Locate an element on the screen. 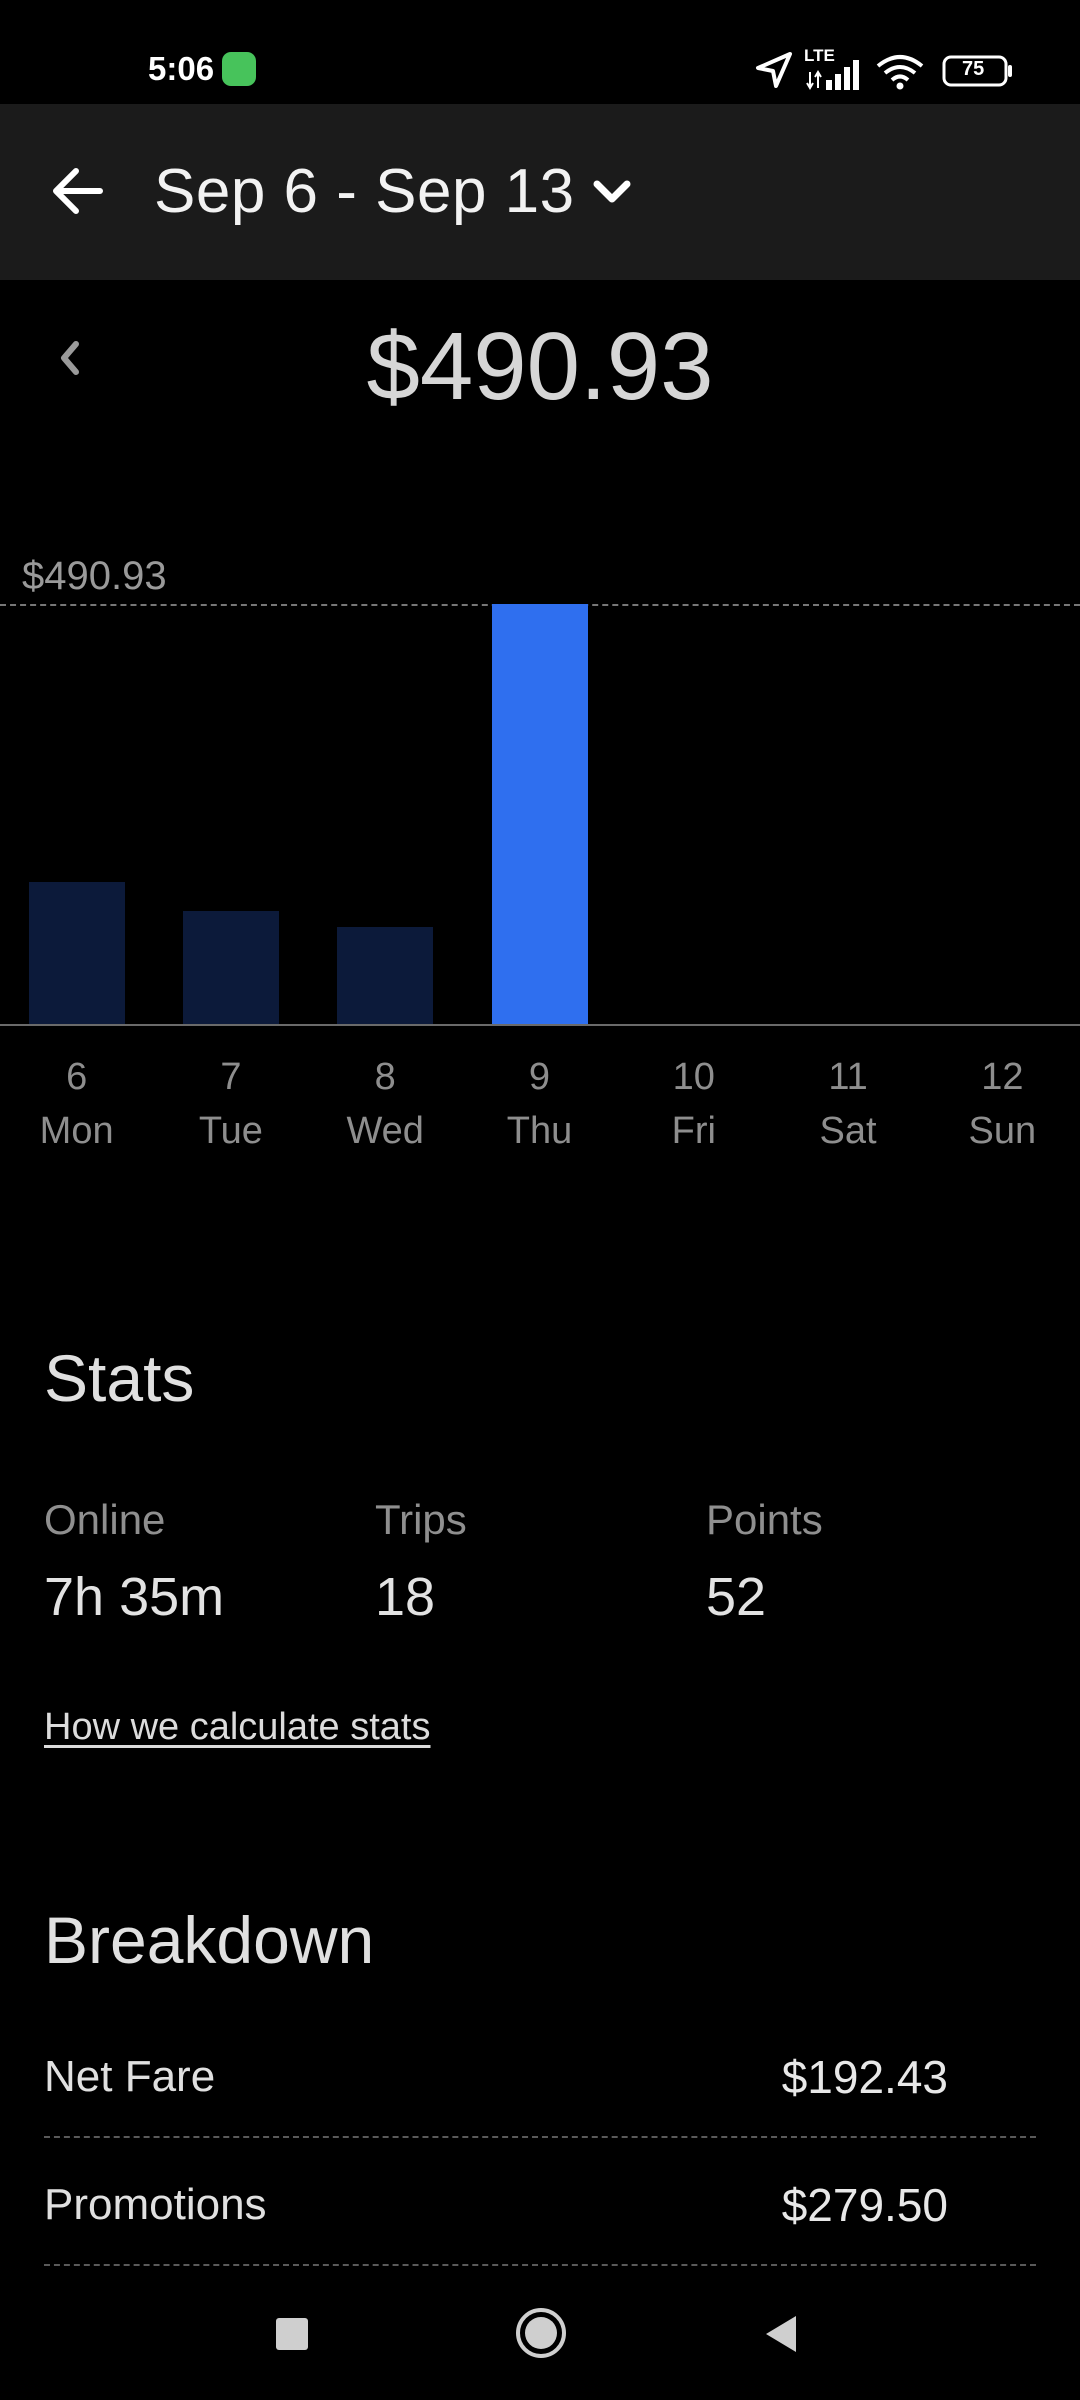 Image resolution: width=1080 pixels, height=2400 pixels. weekly-total: $490.93 is located at coordinates (540, 366).